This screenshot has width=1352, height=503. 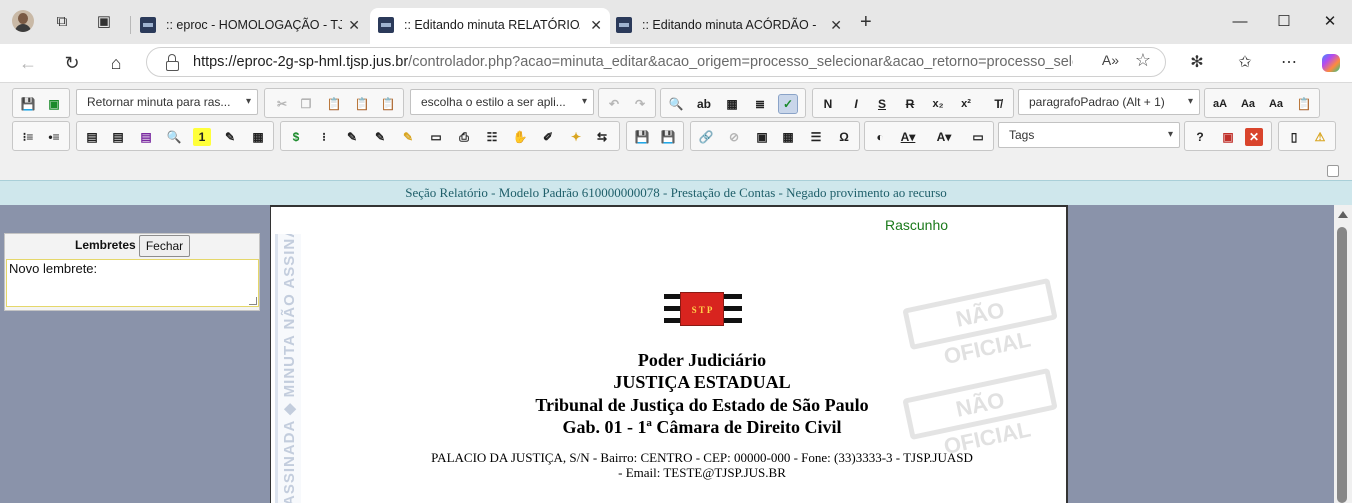 What do you see at coordinates (908, 137) in the screenshot?
I see `text-color-icon: A▾` at bounding box center [908, 137].